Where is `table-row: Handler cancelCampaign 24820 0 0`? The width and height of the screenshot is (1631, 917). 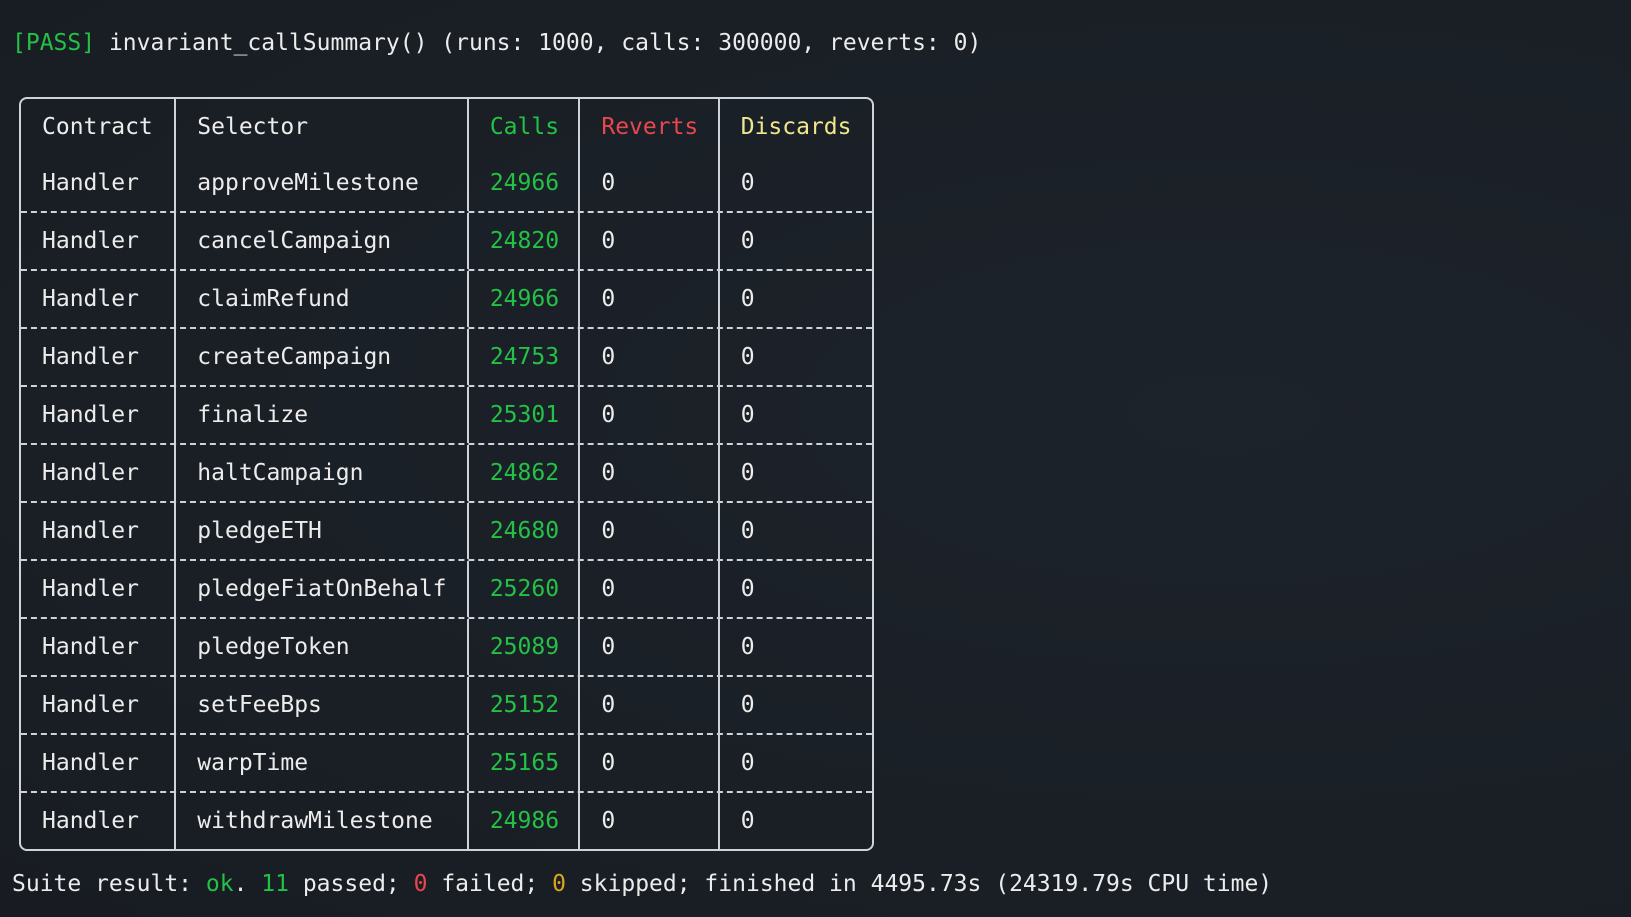
table-row: Handler cancelCampaign 24820 0 0 is located at coordinates (446, 240).